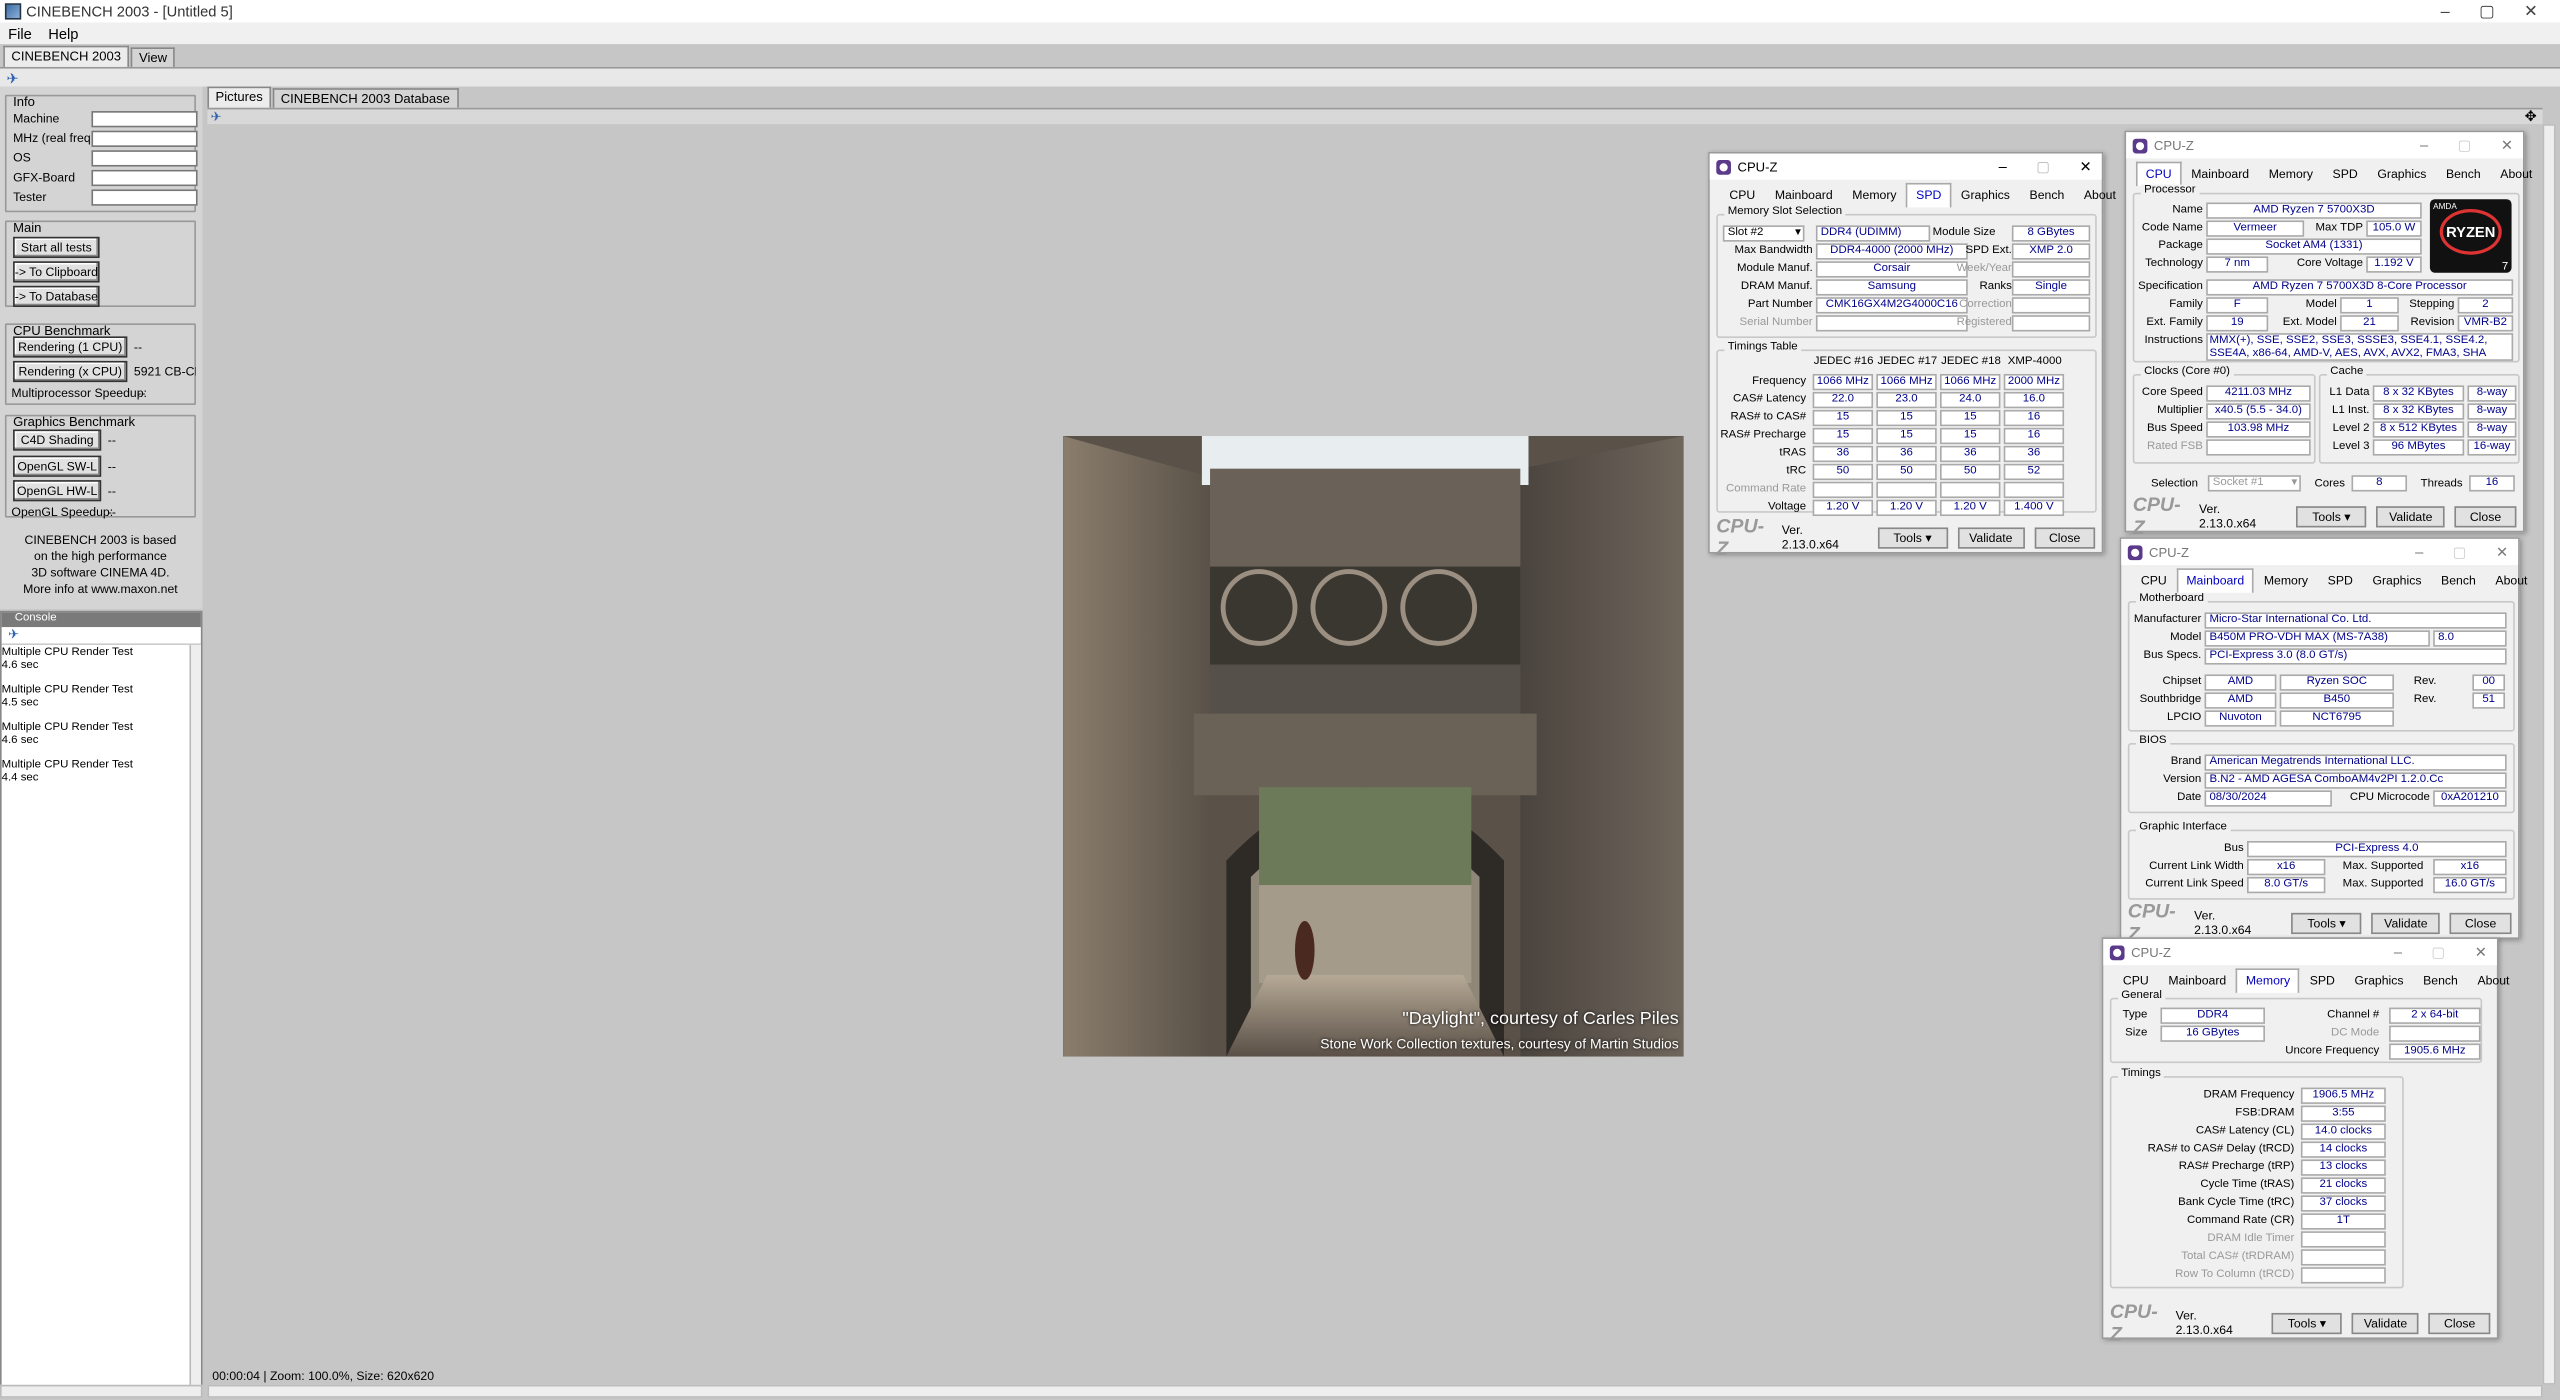 The height and width of the screenshot is (1400, 2560). What do you see at coordinates (57, 466) in the screenshot?
I see `opengl-sw-button: OpenGL SW-L` at bounding box center [57, 466].